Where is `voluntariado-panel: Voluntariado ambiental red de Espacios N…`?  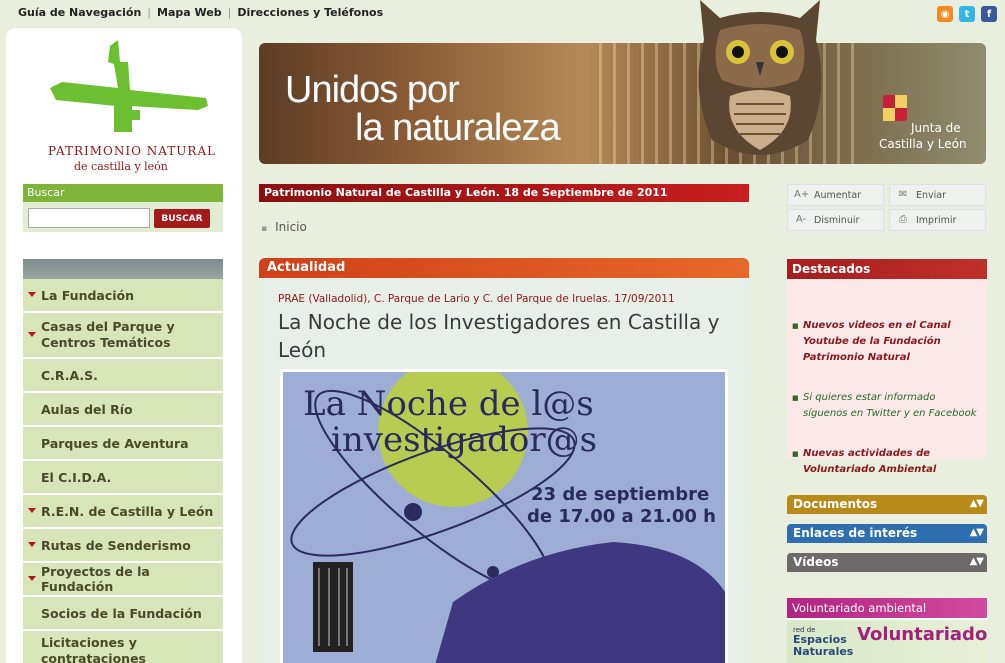 voluntariado-panel: Voluntariado ambiental red de Espacios N… is located at coordinates (887, 630).